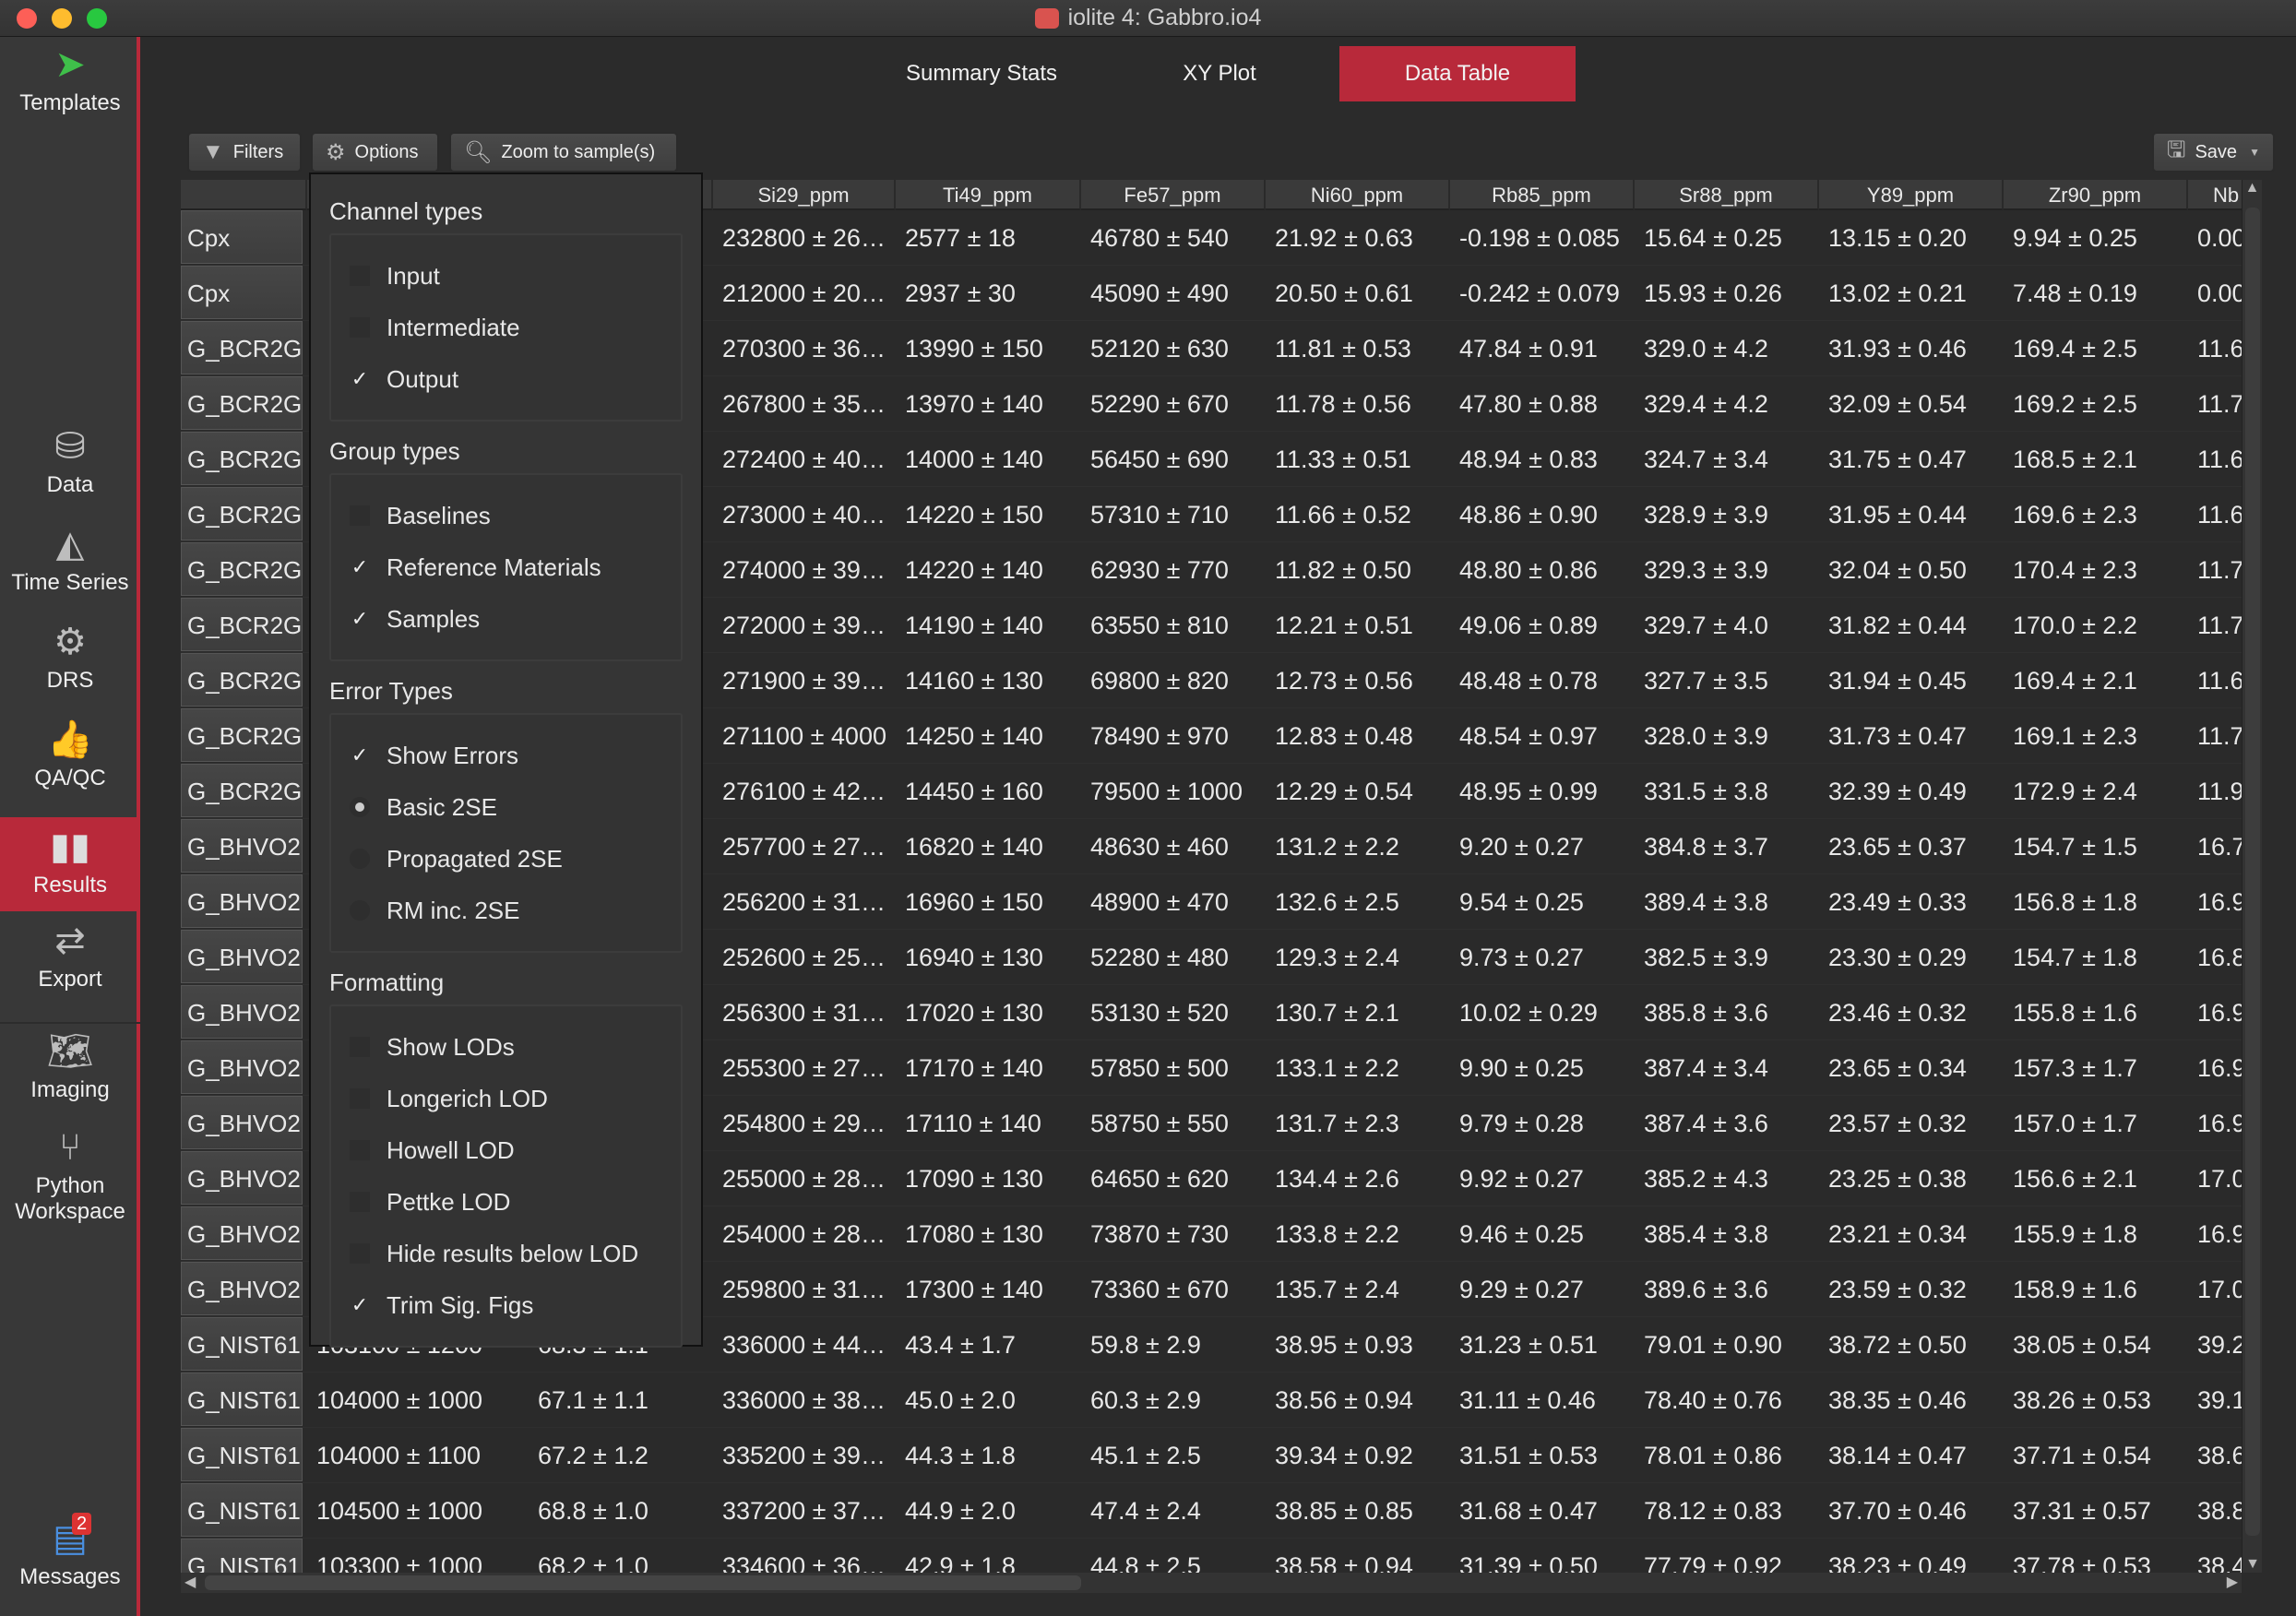 The width and height of the screenshot is (2296, 1616). What do you see at coordinates (395, 451) in the screenshot?
I see `section-title: Group types` at bounding box center [395, 451].